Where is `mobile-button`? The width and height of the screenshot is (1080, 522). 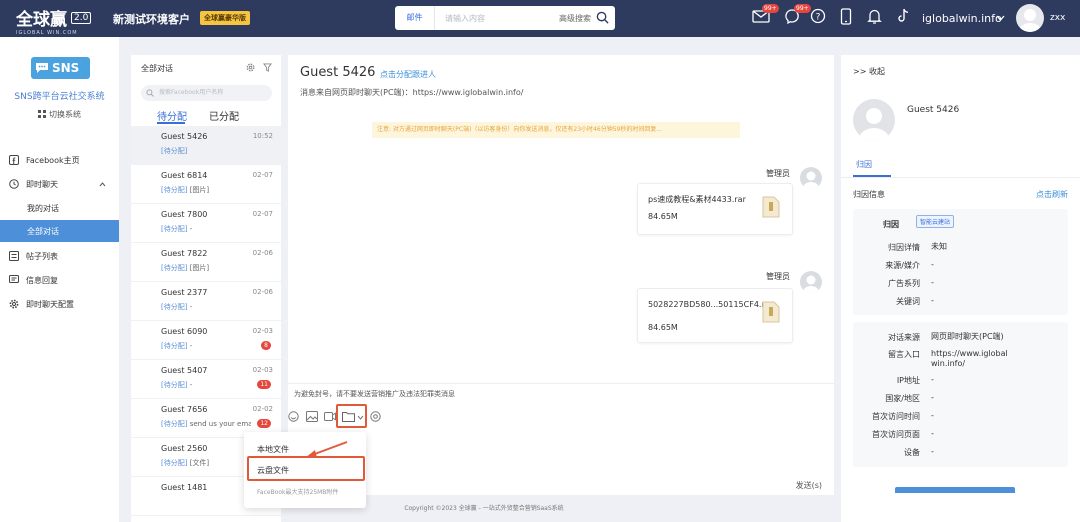 mobile-button is located at coordinates (846, 18).